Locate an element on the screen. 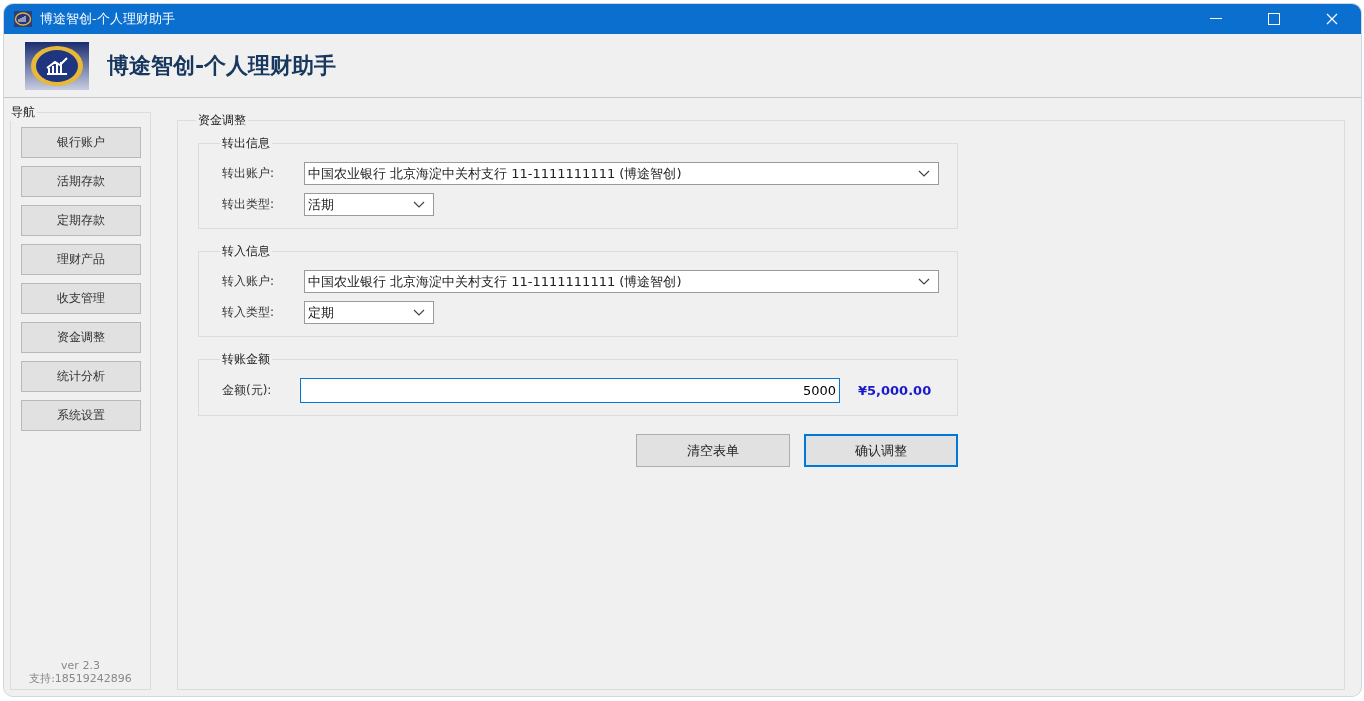 The width and height of the screenshot is (1364, 701). app-icon is located at coordinates (23, 19).